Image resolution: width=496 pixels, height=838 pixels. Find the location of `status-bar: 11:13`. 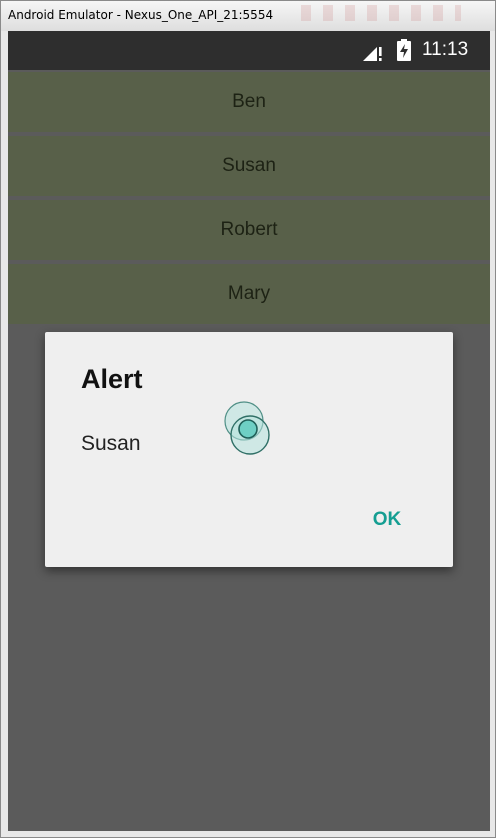

status-bar: 11:13 is located at coordinates (249, 50).